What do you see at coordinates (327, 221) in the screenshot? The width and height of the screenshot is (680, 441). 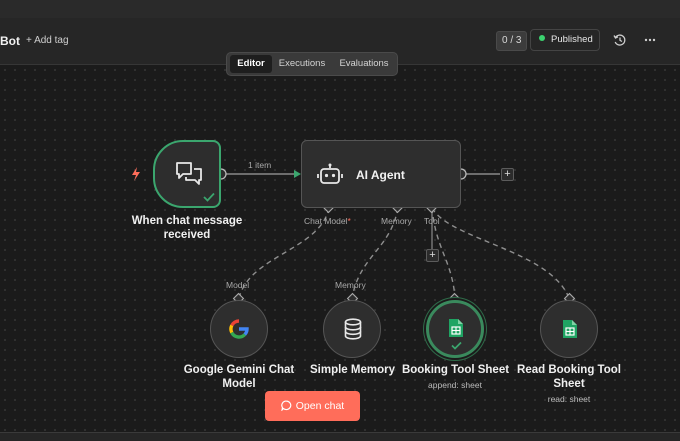 I see `chat-model-port-label: Chat Model*` at bounding box center [327, 221].